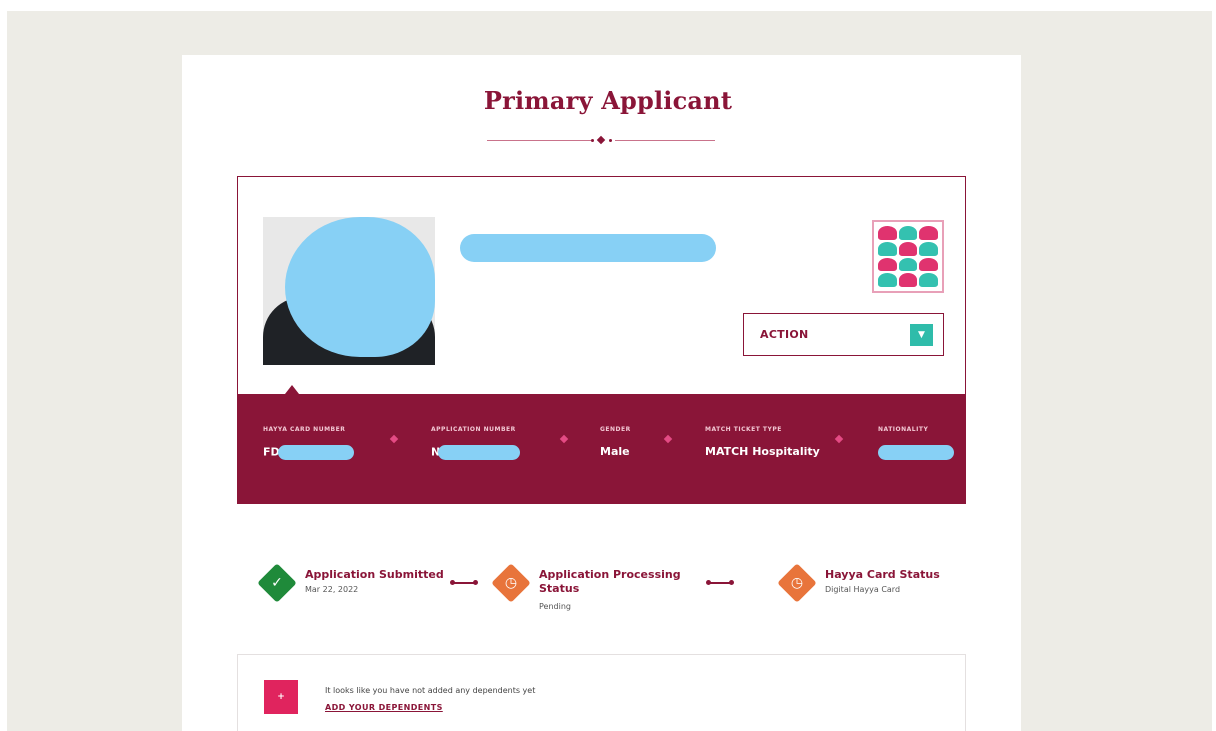 This screenshot has height=731, width=1216. I want to click on check-icon: ✓, so click(277, 583).